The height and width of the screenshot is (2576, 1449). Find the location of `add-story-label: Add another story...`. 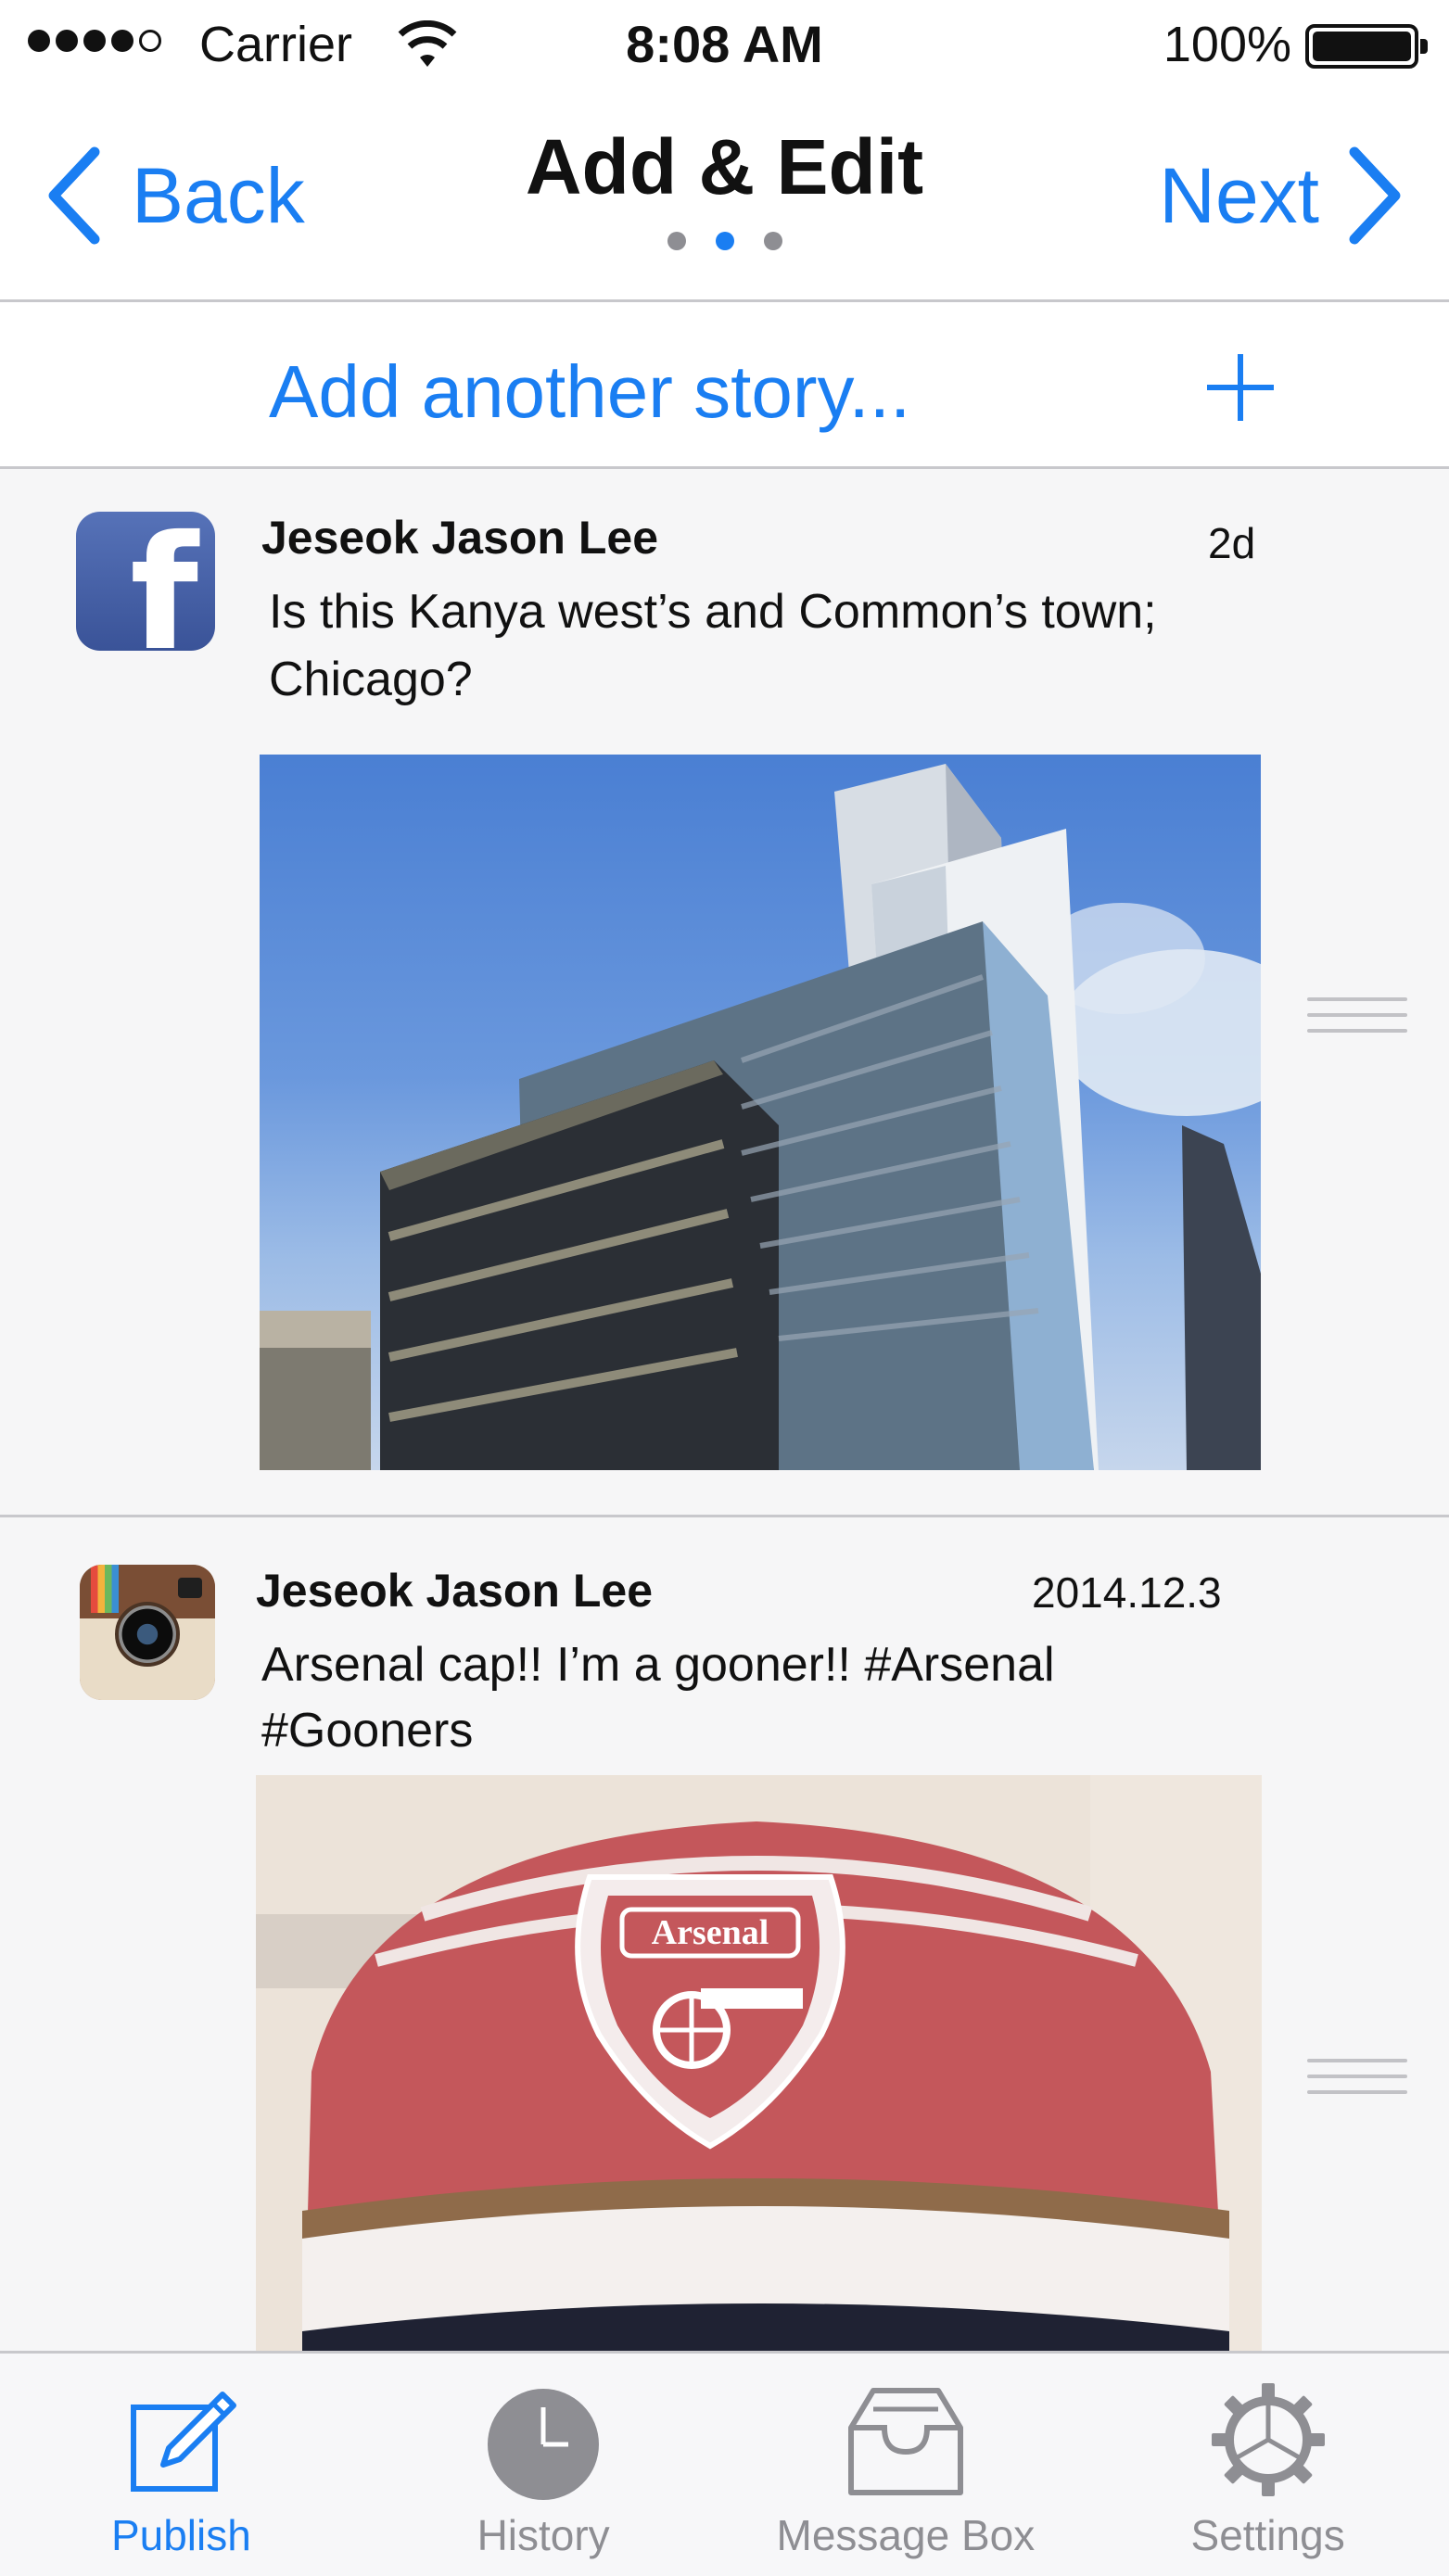

add-story-label: Add another story... is located at coordinates (590, 391).